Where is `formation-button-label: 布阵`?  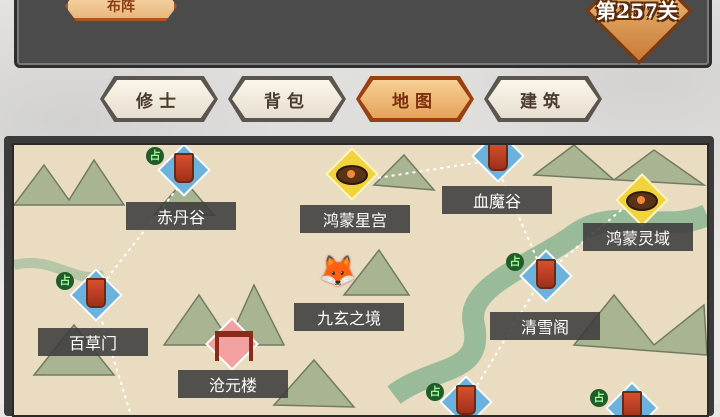 formation-button-label: 布阵 is located at coordinates (121, 7).